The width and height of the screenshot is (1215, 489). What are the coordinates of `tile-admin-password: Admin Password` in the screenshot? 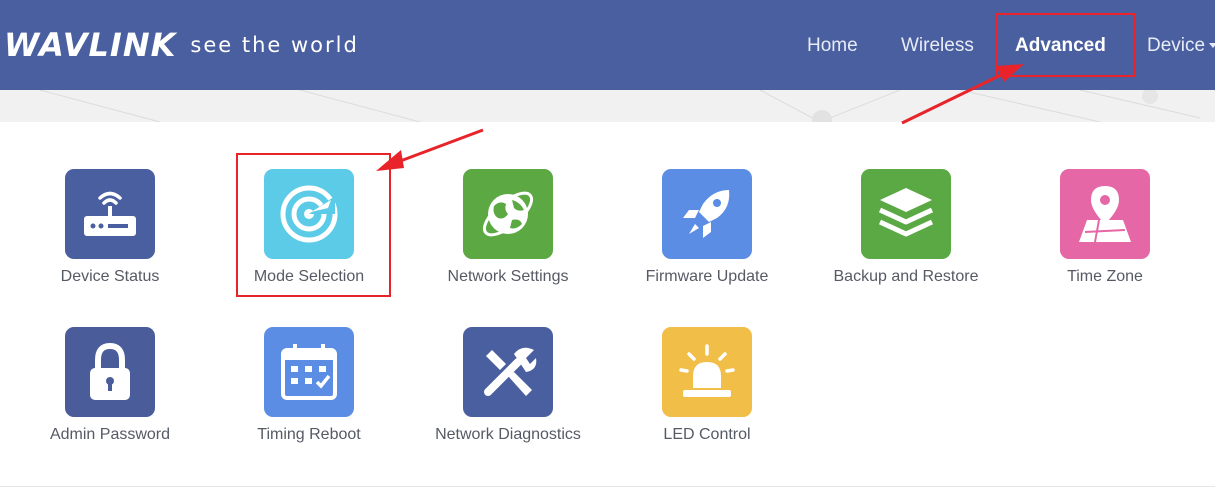 It's located at (110, 385).